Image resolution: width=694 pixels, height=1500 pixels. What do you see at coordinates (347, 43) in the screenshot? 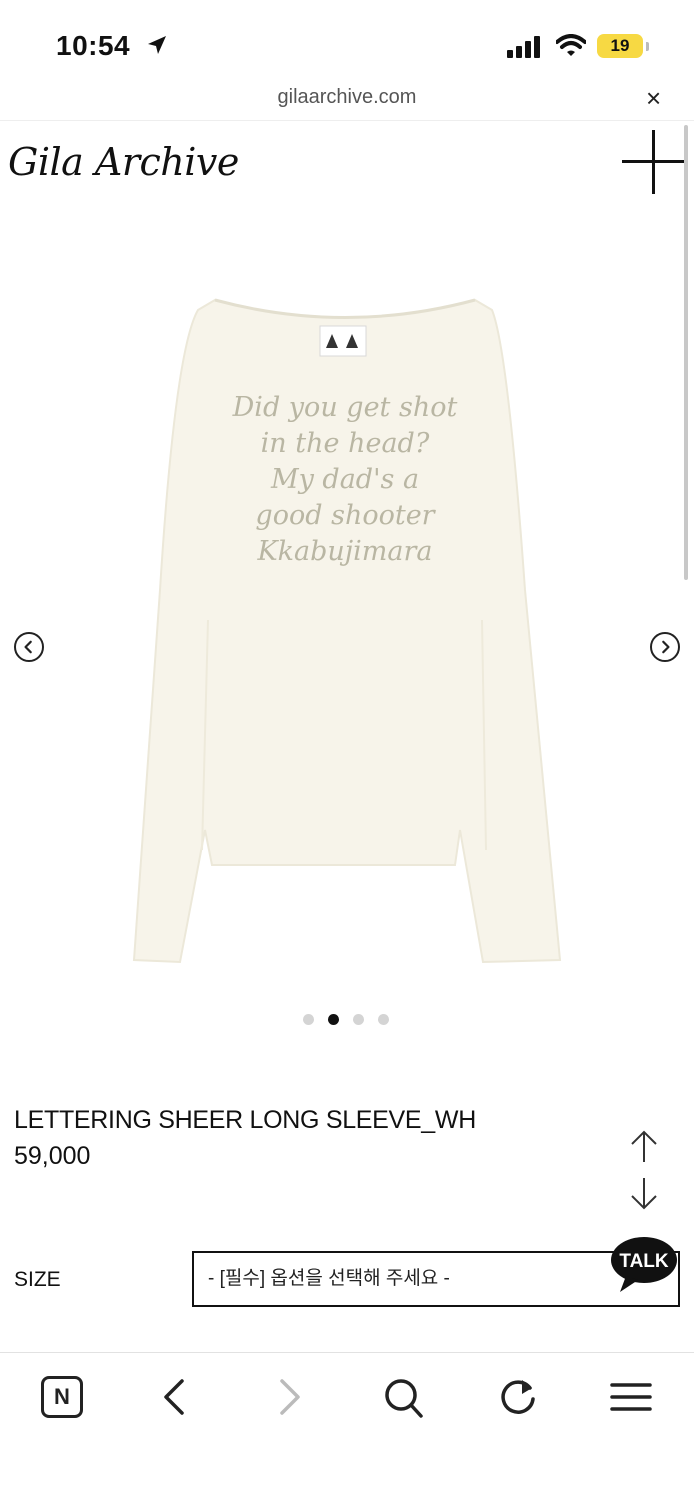
I see `status-bar: 10:54 19` at bounding box center [347, 43].